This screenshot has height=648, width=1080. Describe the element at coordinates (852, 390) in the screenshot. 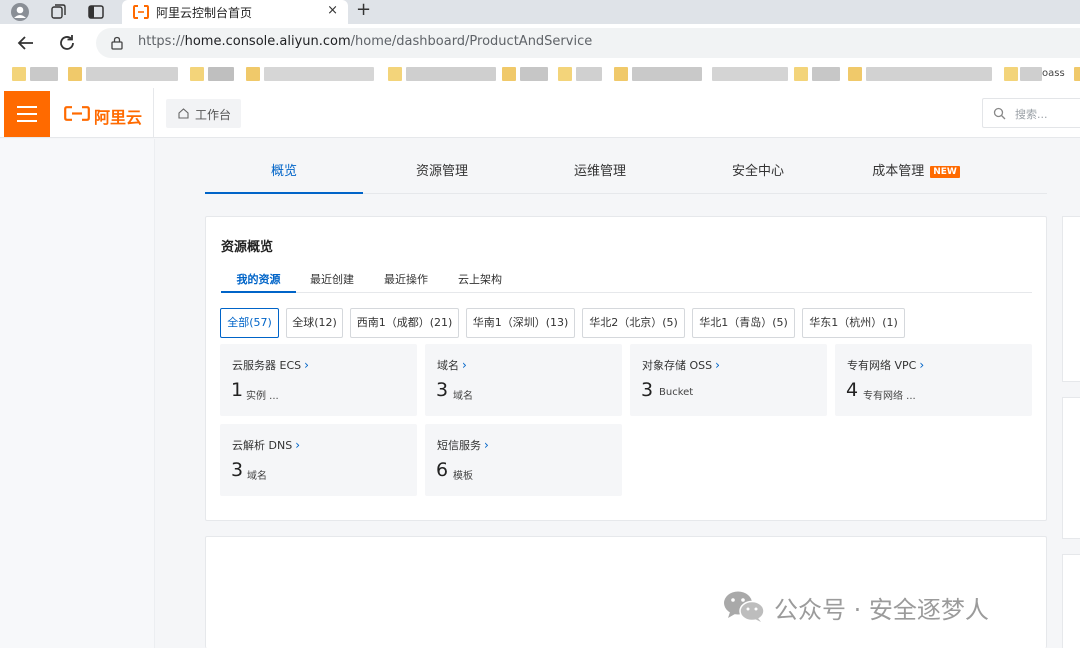

I see `product-count: 4` at that location.